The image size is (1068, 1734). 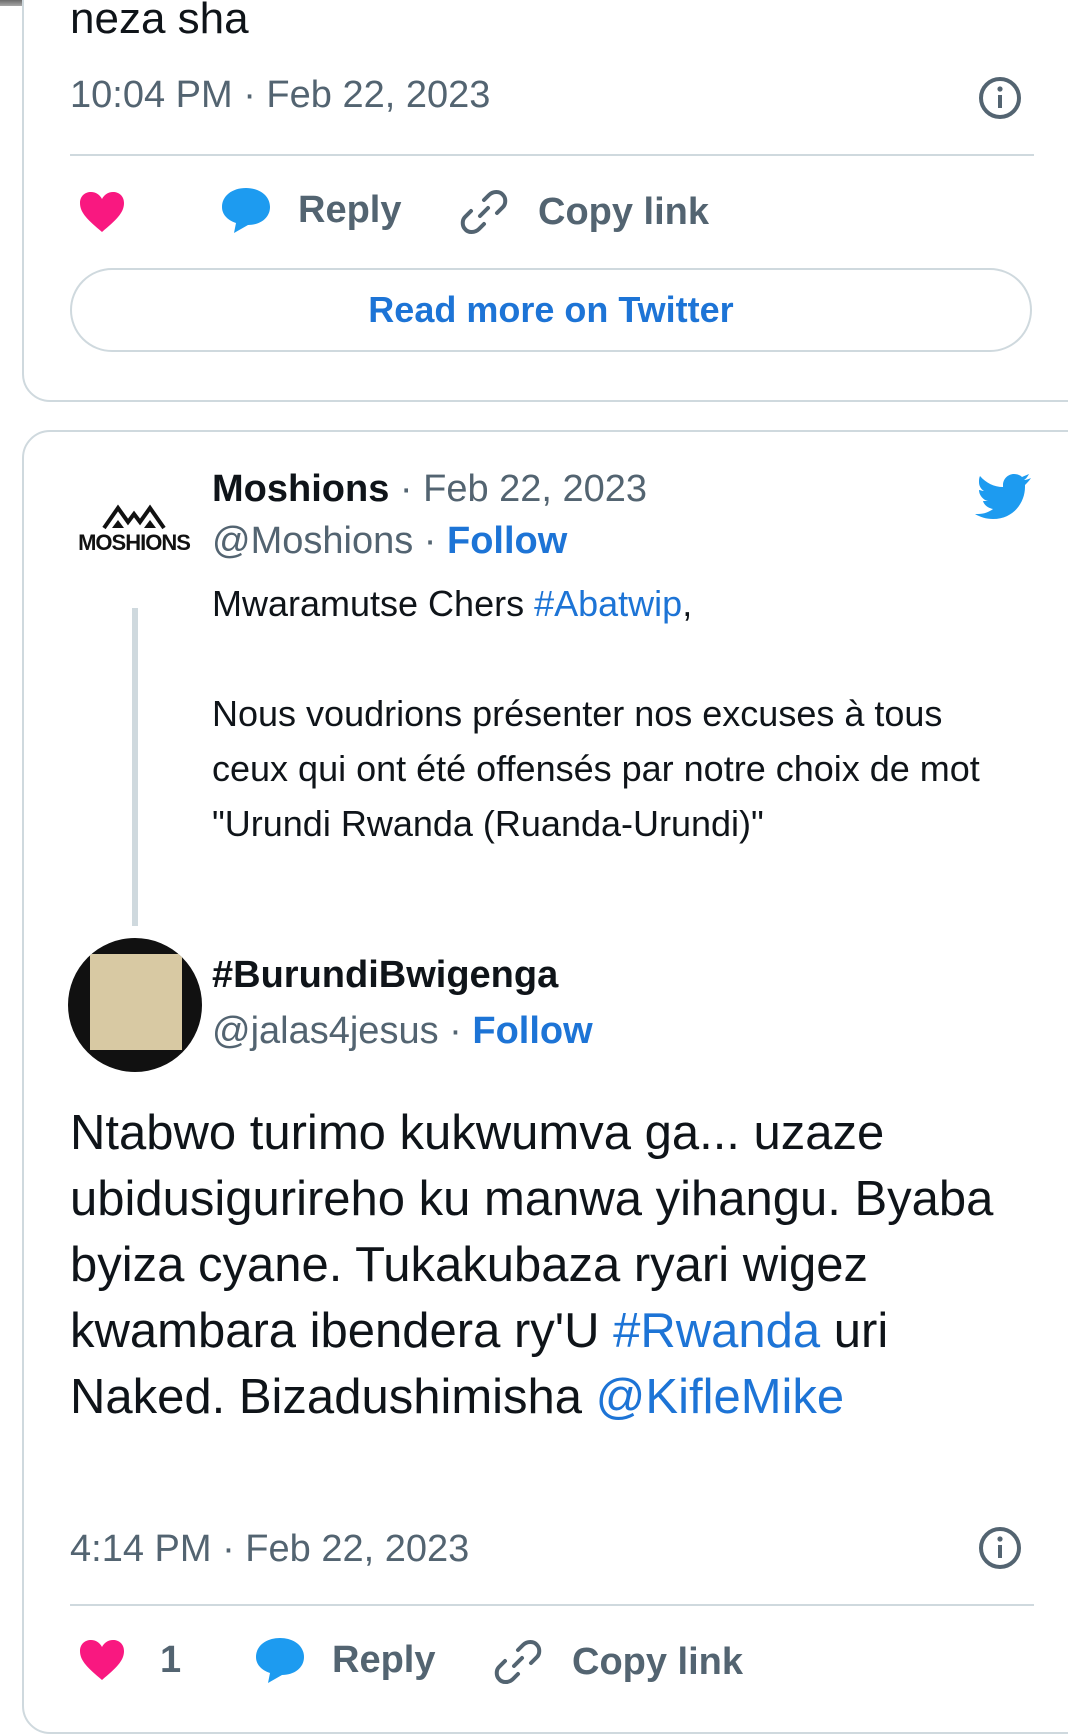 I want to click on read-more-button: Read more on Twitter, so click(x=551, y=310).